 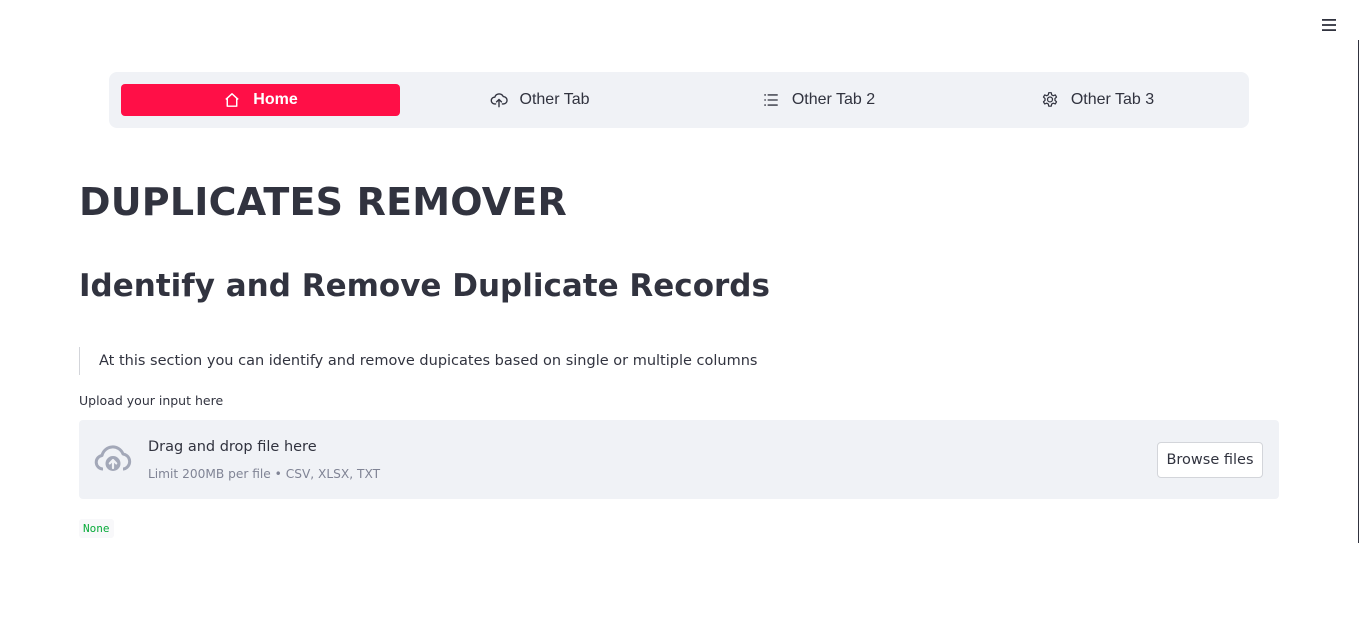 What do you see at coordinates (151, 400) in the screenshot?
I see `file-uploader-label: Upload your input here` at bounding box center [151, 400].